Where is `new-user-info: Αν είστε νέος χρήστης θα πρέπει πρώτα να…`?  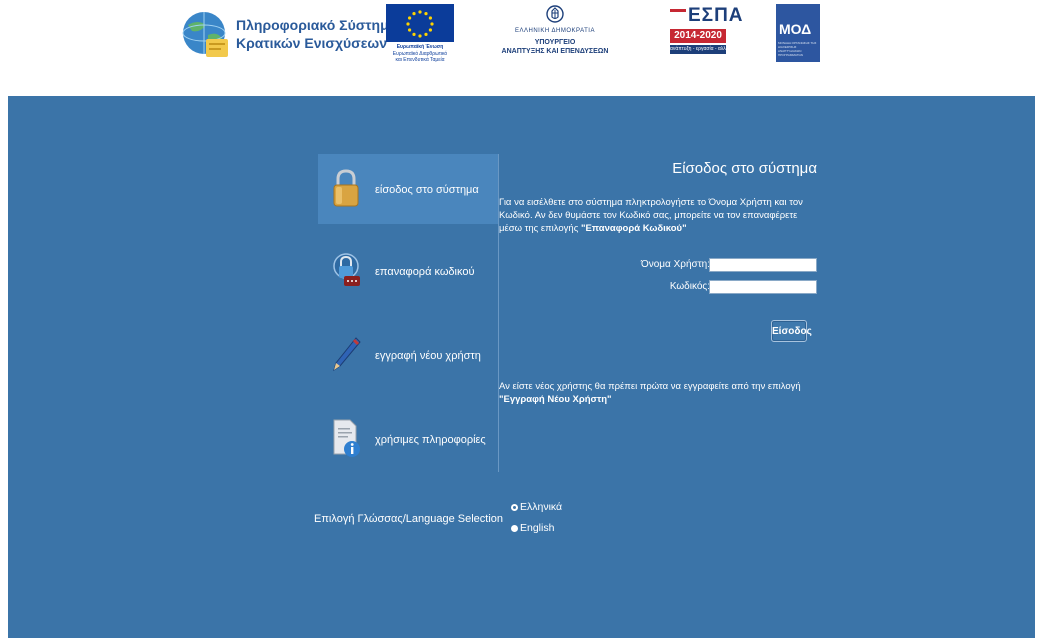
new-user-info: Αν είστε νέος χρήστης θα πρέπει πρώτα να… is located at coordinates (658, 393).